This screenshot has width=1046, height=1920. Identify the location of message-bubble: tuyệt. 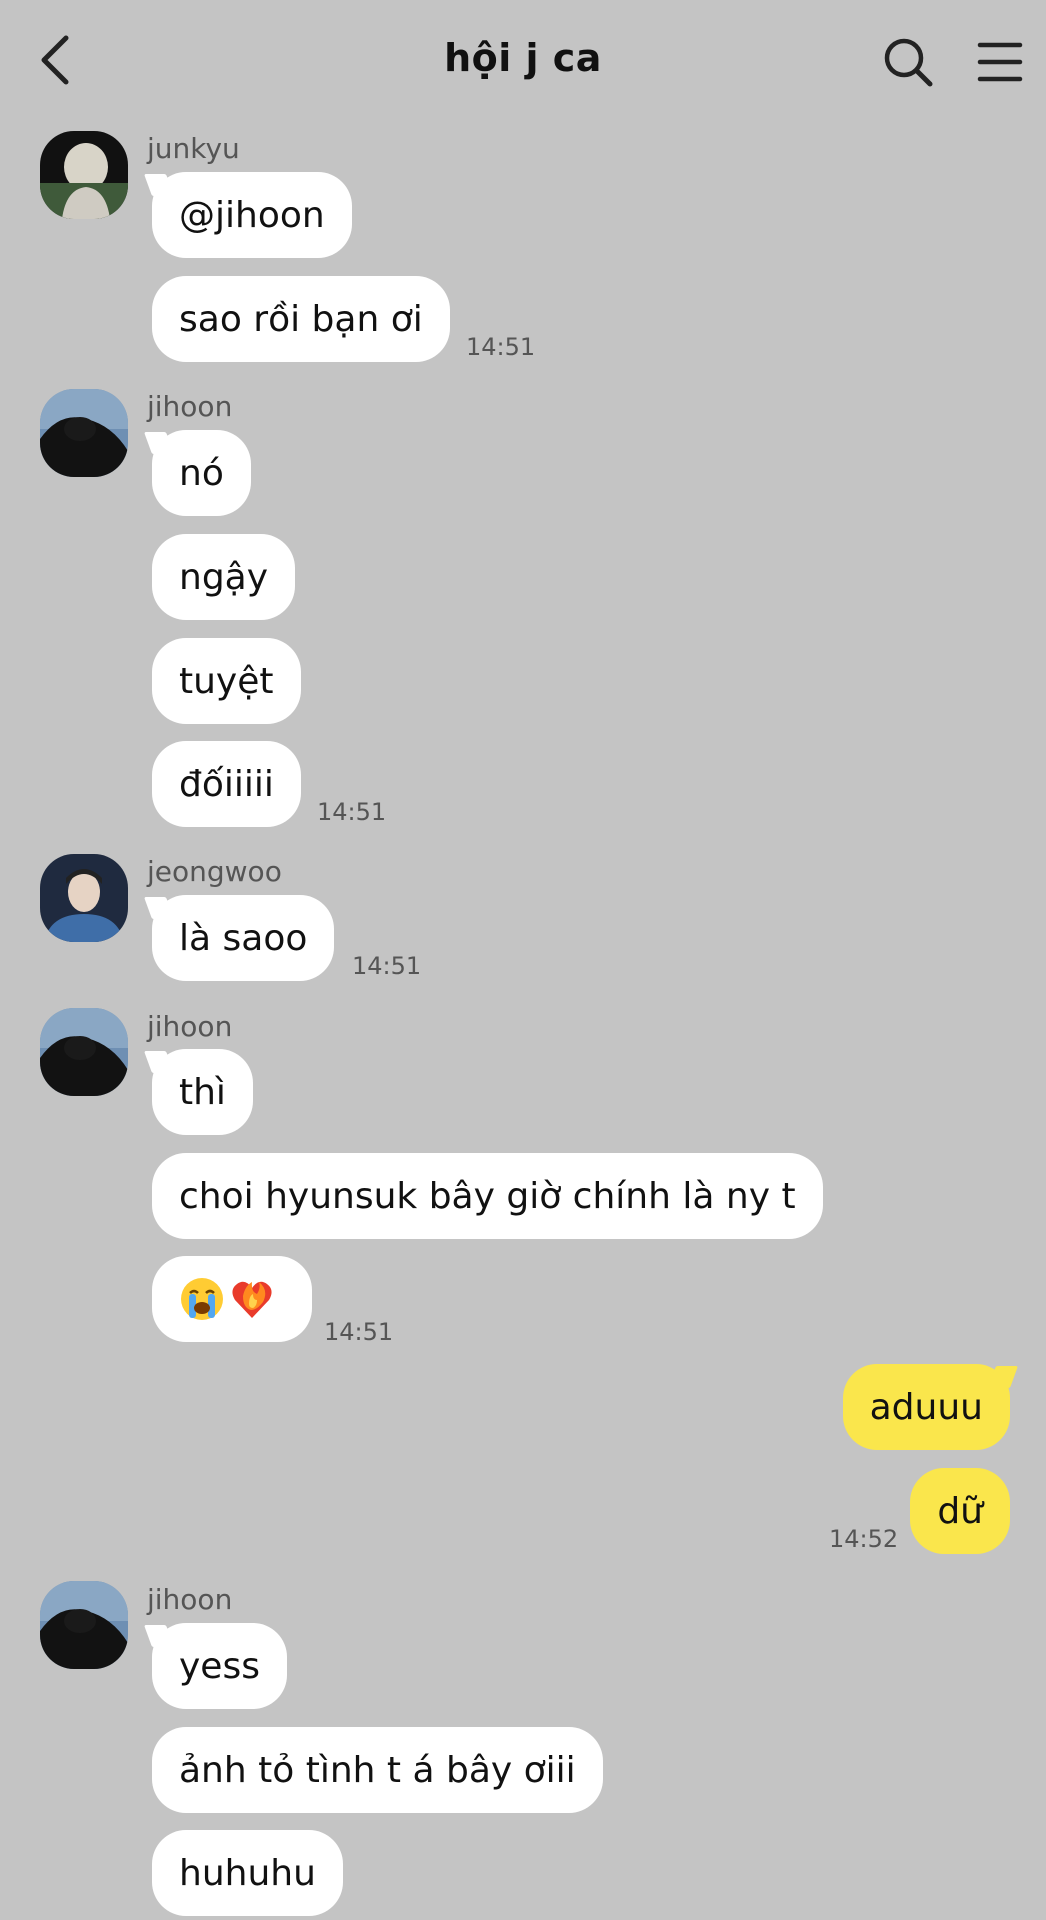
(226, 681).